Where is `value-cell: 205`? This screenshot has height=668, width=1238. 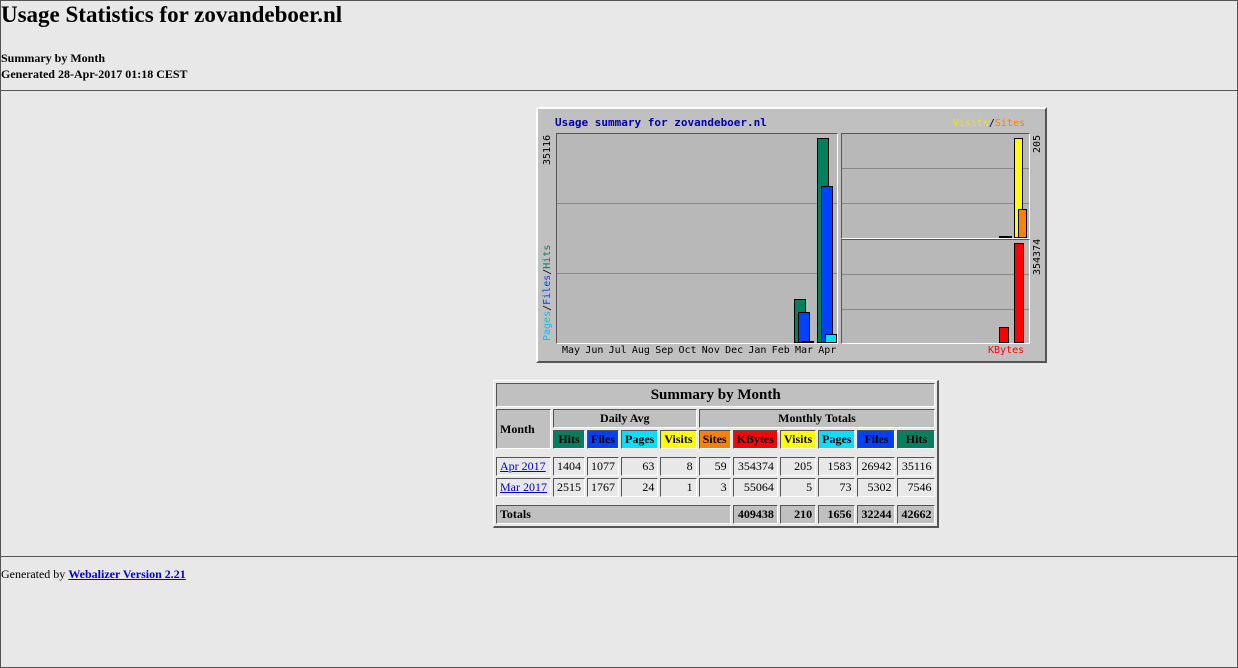
value-cell: 205 is located at coordinates (798, 466).